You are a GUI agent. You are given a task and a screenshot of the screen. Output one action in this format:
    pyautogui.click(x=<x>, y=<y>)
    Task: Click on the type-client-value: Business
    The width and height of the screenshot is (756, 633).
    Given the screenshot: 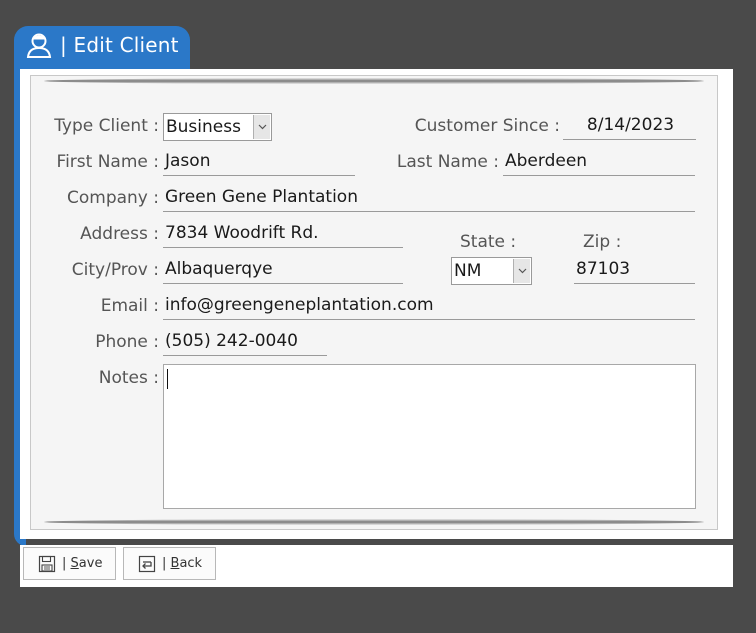 What is the action you would take?
    pyautogui.click(x=203, y=127)
    